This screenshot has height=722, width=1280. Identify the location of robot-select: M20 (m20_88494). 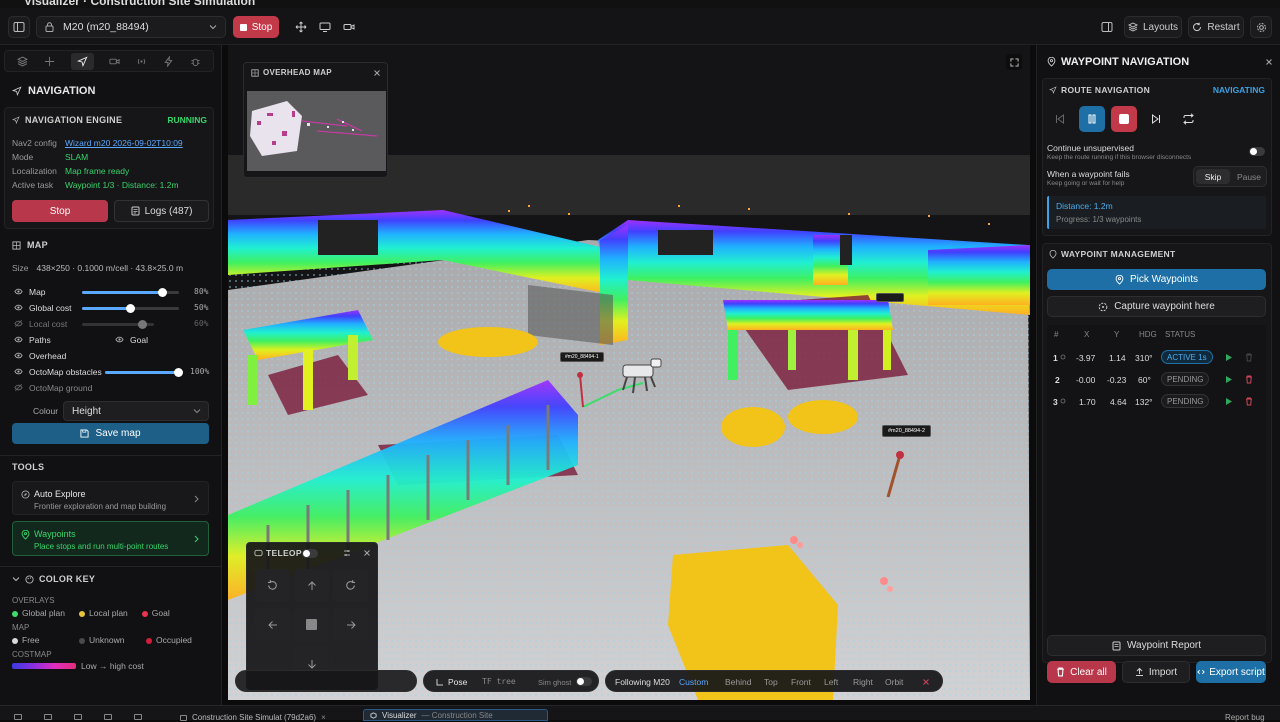
(131, 27).